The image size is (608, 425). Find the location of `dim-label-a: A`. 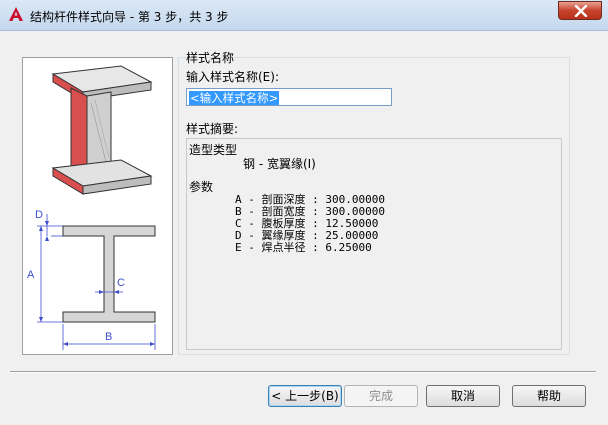

dim-label-a: A is located at coordinates (31, 275).